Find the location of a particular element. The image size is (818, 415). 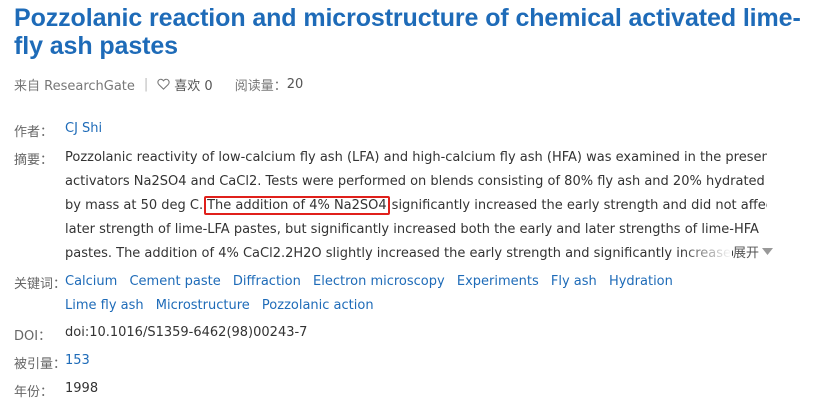

keyword-link: Electron microscopy is located at coordinates (379, 281).